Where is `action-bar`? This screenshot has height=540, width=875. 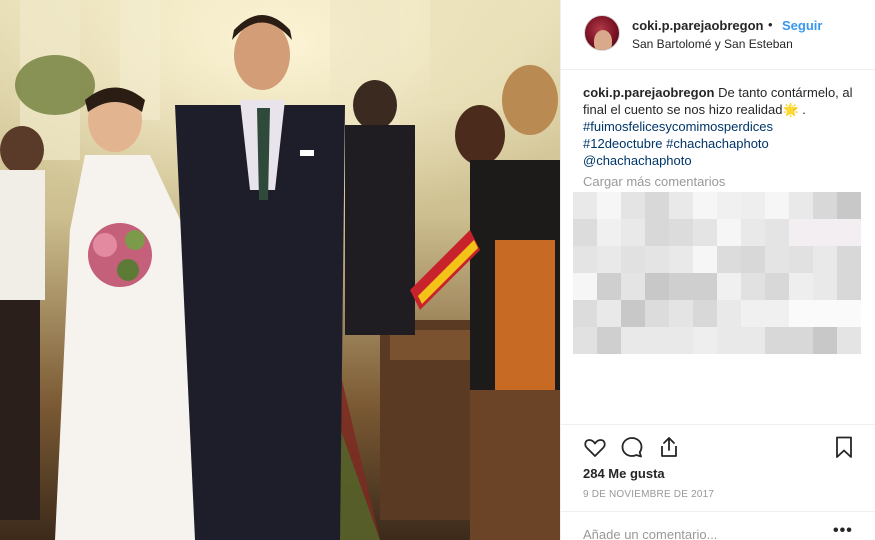
action-bar is located at coordinates (718, 441).